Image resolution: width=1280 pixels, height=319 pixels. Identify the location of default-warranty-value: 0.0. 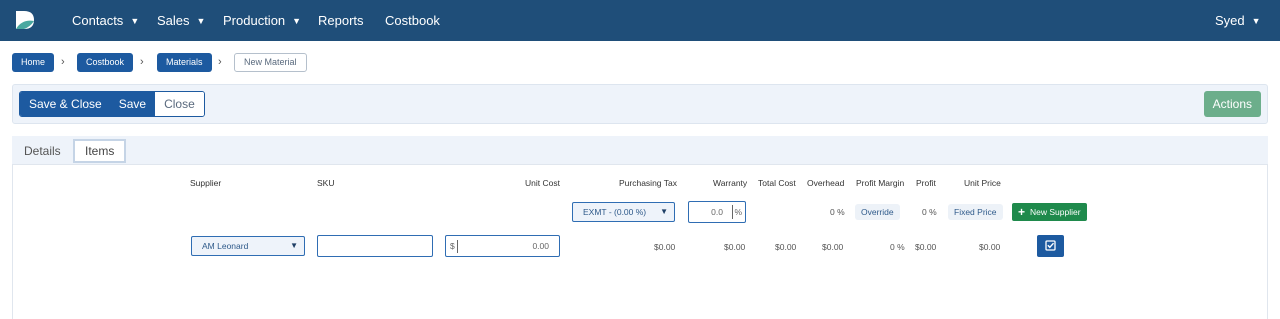
(717, 212).